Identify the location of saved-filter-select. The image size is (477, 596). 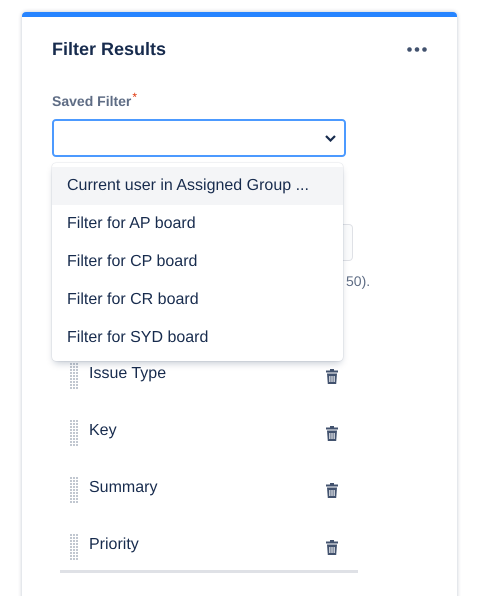
(199, 138).